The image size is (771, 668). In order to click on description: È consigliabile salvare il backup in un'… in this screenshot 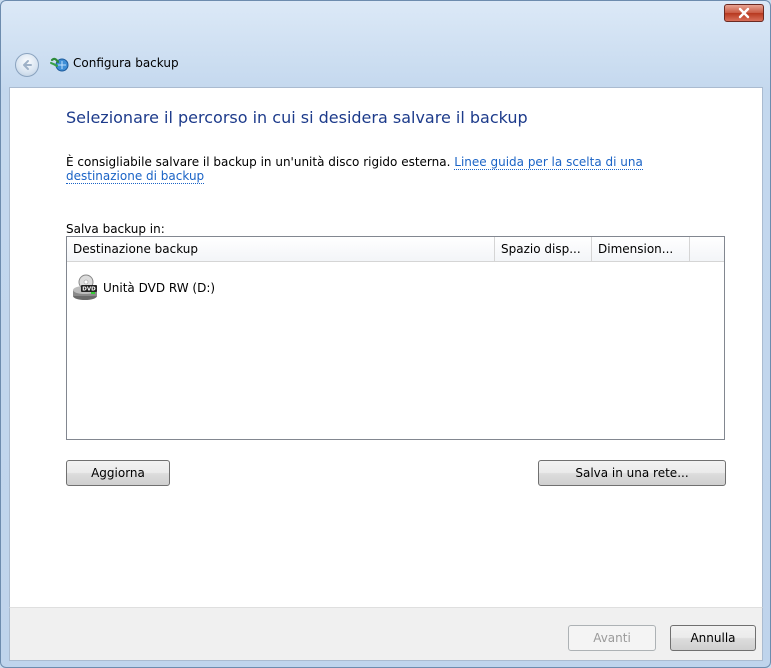, I will do `click(386, 169)`.